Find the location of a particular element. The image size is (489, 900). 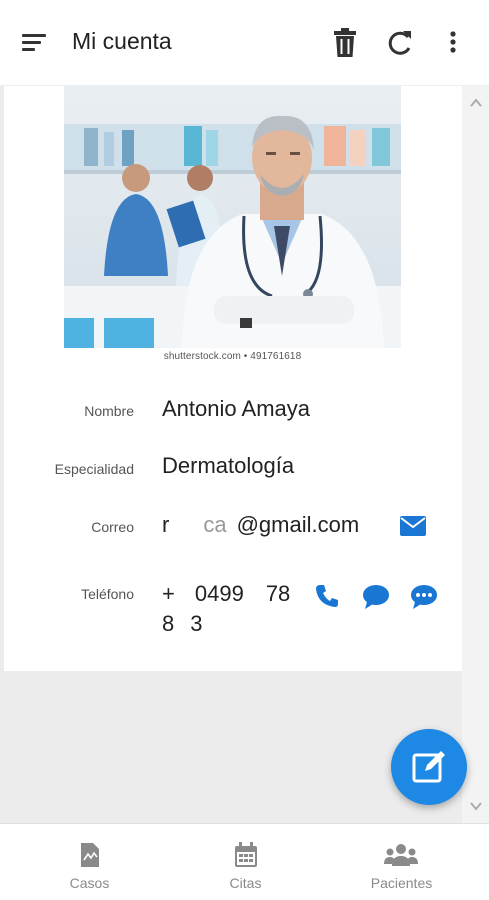

email-value: r ca @gmail.com is located at coordinates (260, 525).